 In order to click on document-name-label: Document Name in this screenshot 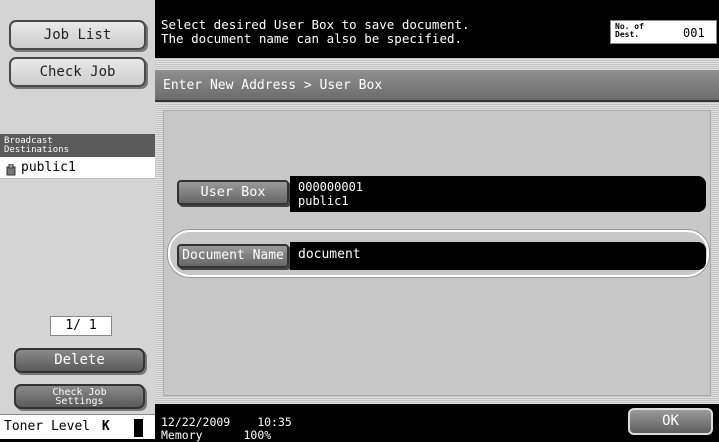, I will do `click(233, 255)`.